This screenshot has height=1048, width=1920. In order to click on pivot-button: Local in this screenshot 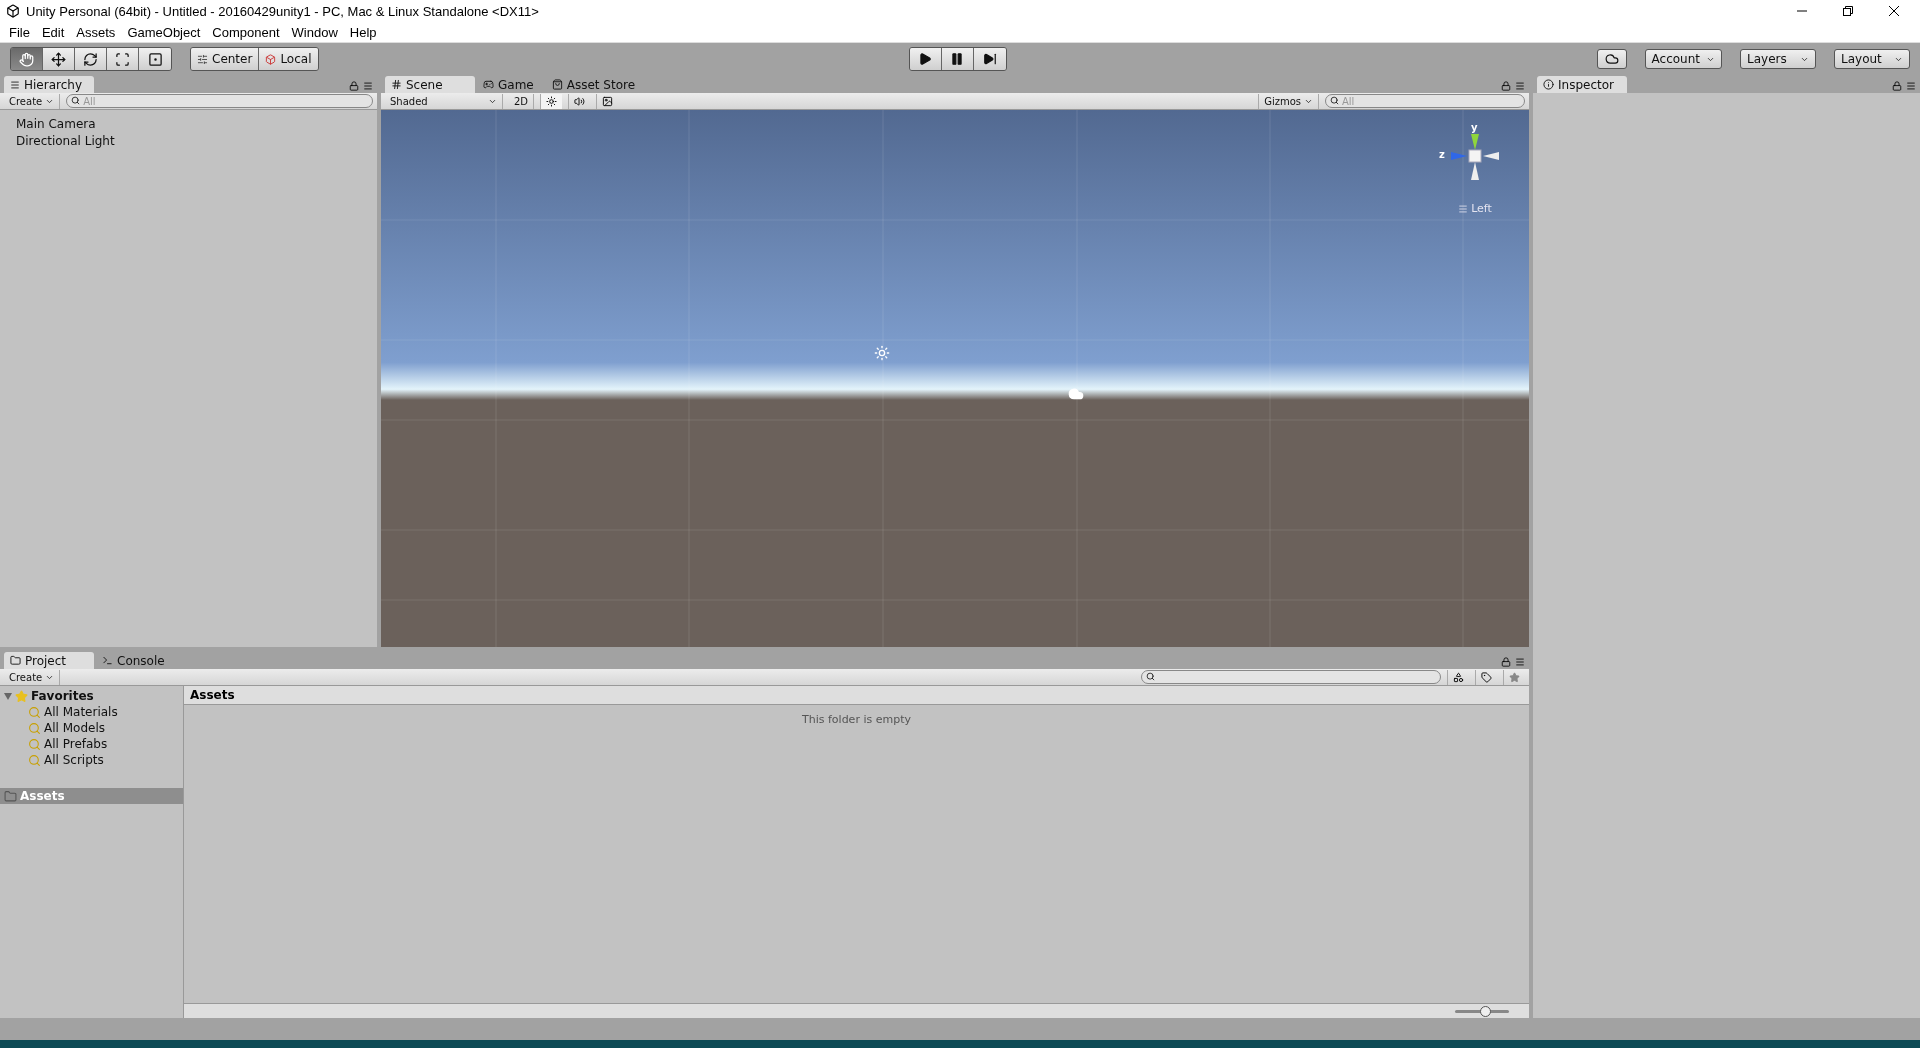, I will do `click(288, 59)`.